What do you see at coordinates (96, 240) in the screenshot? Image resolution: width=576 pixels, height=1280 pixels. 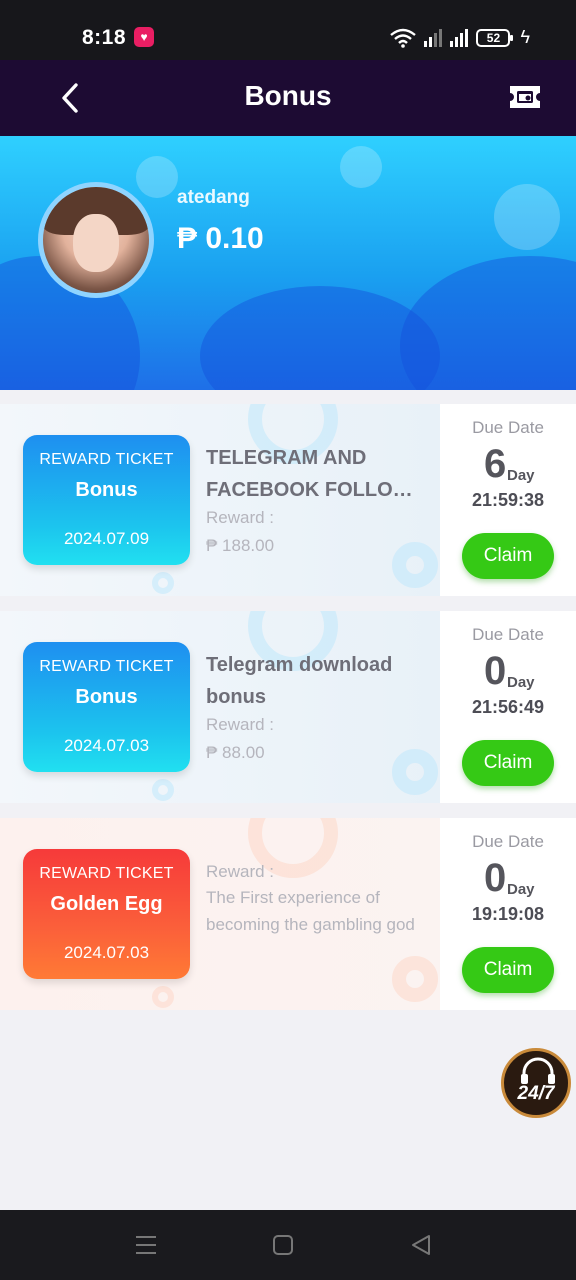 I see `avatar` at bounding box center [96, 240].